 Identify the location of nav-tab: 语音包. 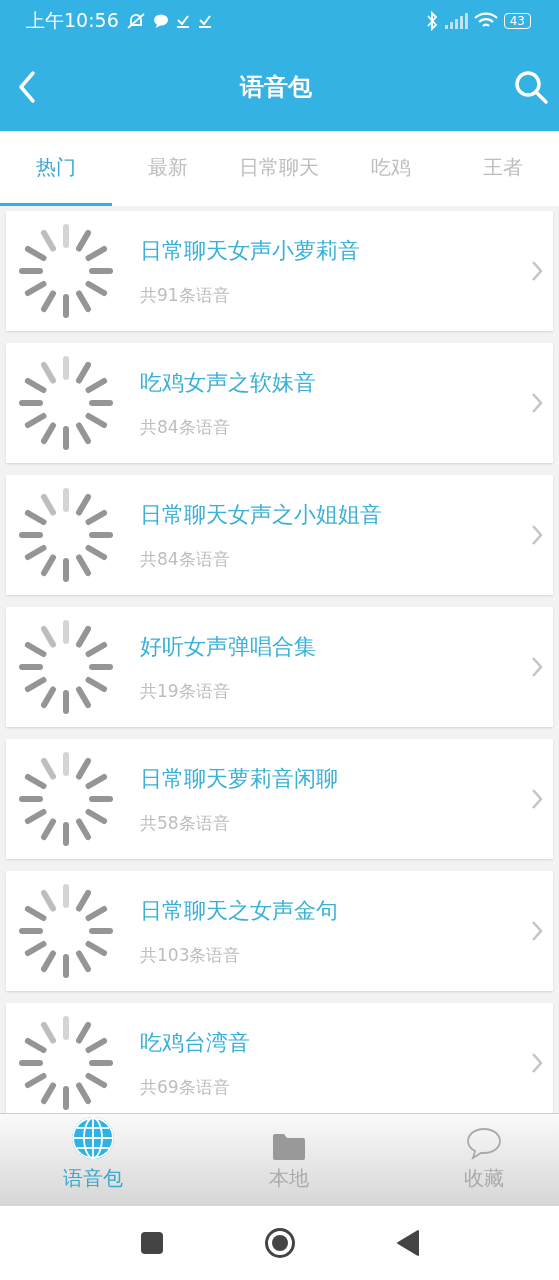
(93, 1160).